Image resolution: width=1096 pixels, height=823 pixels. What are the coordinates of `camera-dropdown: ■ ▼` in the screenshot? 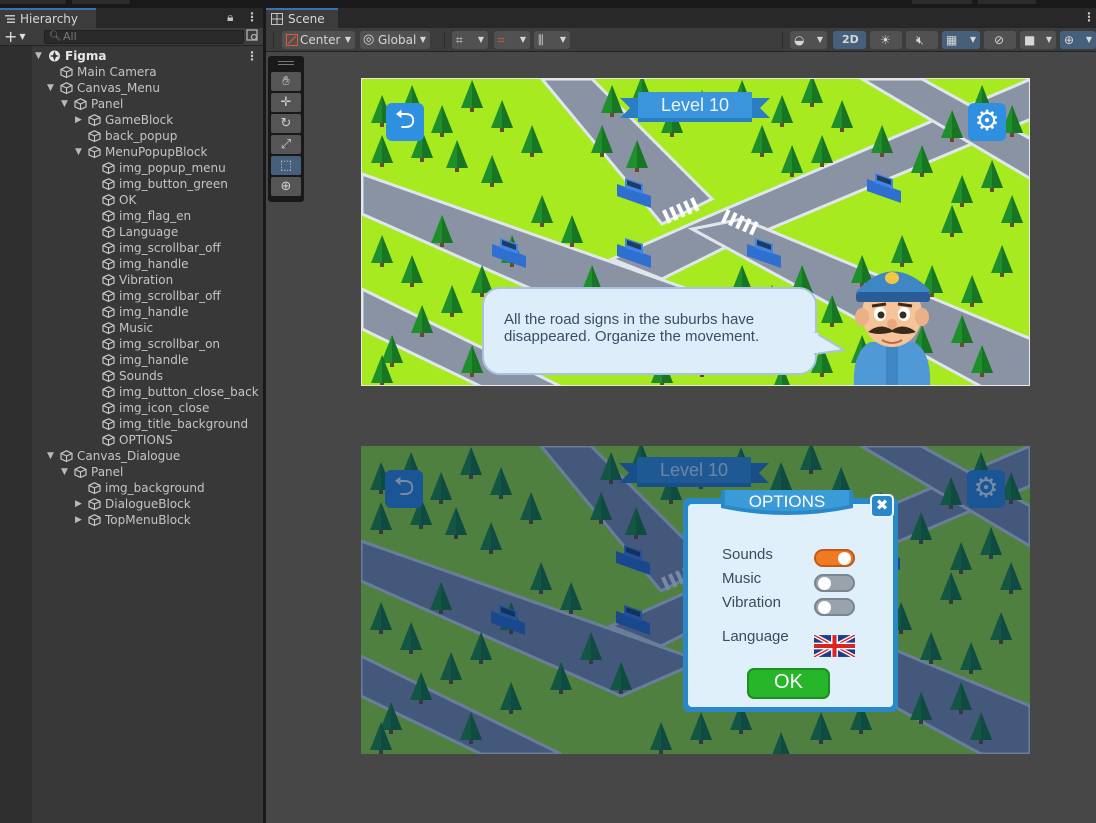 It's located at (1038, 40).